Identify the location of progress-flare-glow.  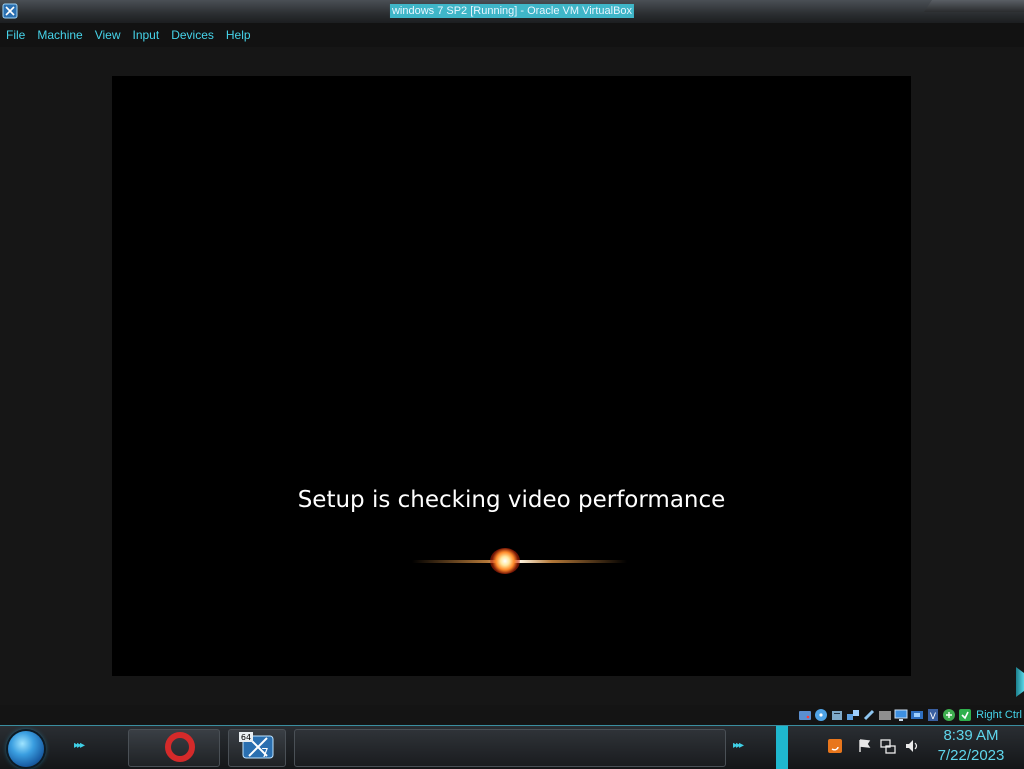
(505, 561).